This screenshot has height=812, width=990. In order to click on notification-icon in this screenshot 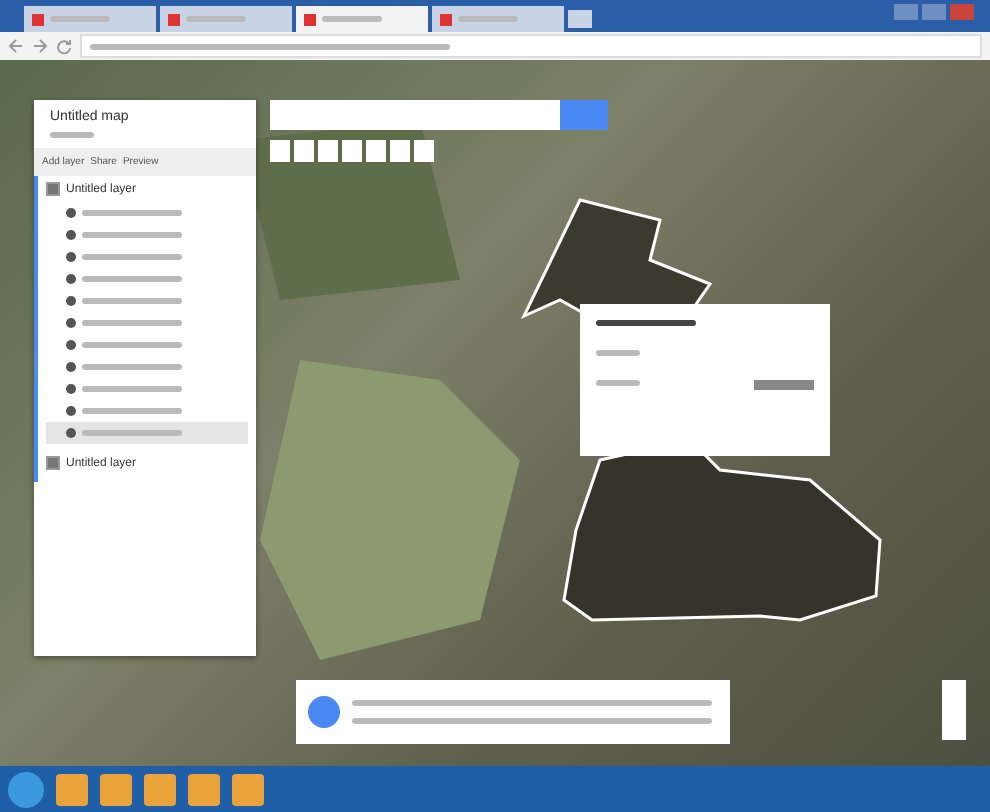, I will do `click(324, 712)`.